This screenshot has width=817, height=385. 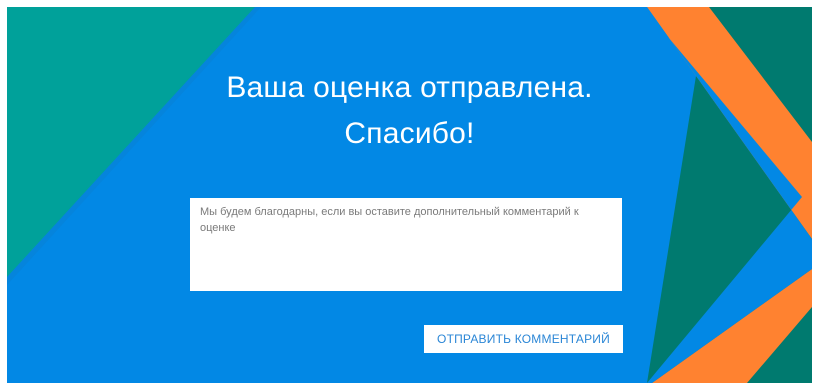 I want to click on comment-textarea, so click(x=406, y=244).